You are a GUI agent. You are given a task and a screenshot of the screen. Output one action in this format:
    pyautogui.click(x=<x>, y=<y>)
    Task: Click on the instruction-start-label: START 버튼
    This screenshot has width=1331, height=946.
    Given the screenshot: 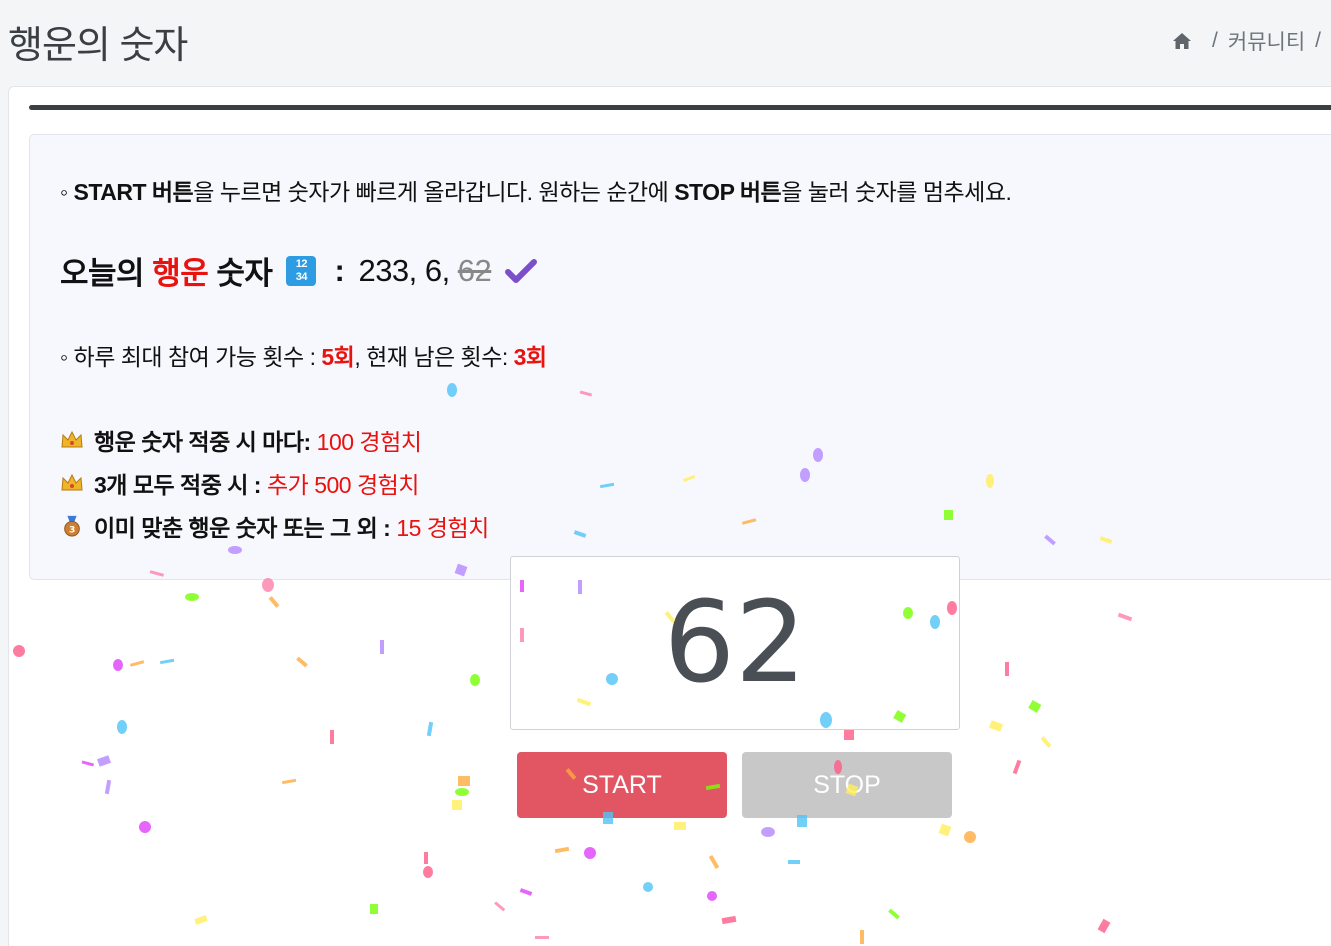 What is the action you would take?
    pyautogui.click(x=133, y=192)
    